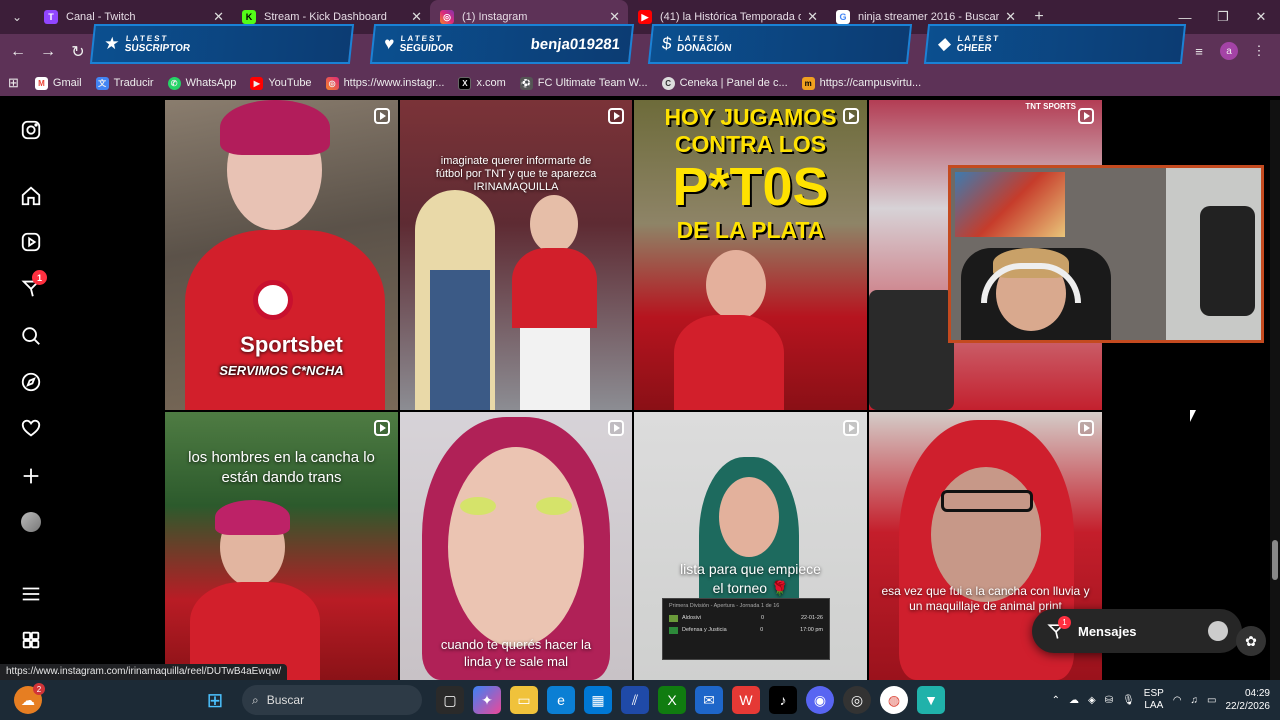 This screenshot has height=720, width=1280. Describe the element at coordinates (1259, 51) in the screenshot. I see `menu-kebab-icon: ⋮` at that location.